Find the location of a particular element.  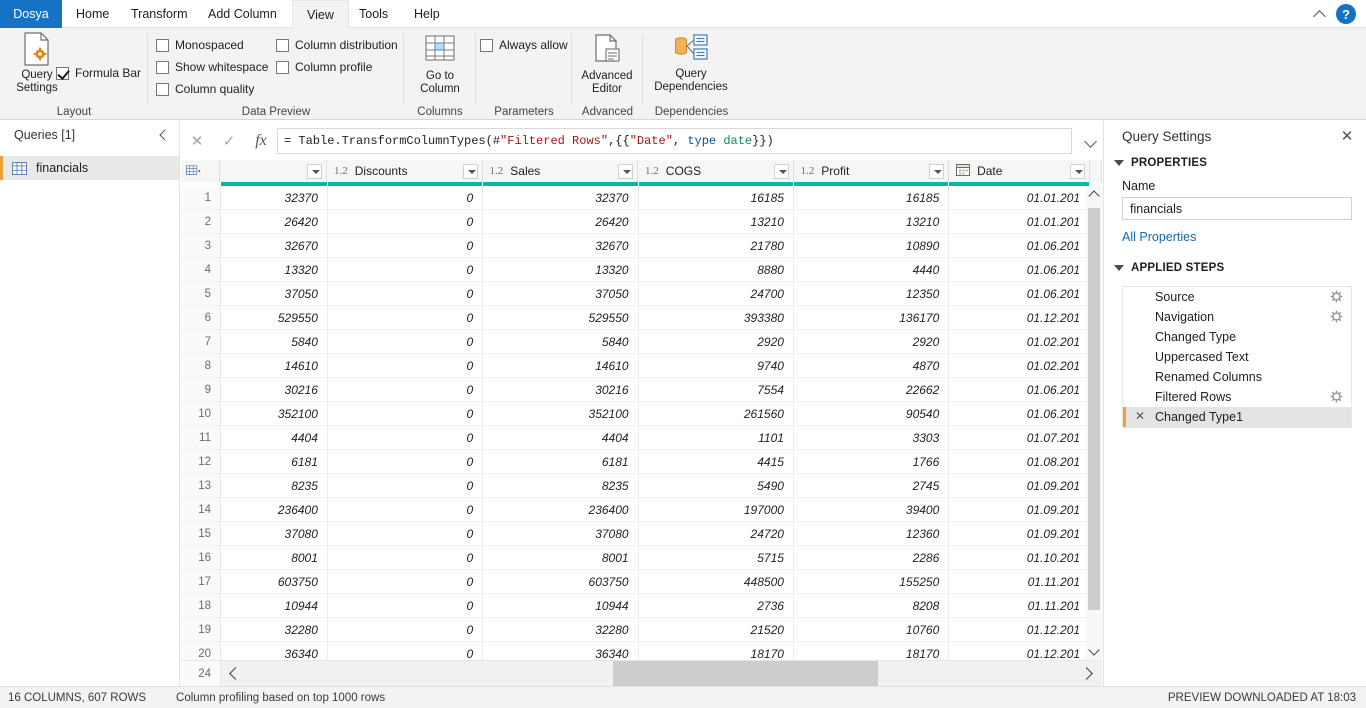

table-cell: 01.12.201 is located at coordinates (1020, 629).